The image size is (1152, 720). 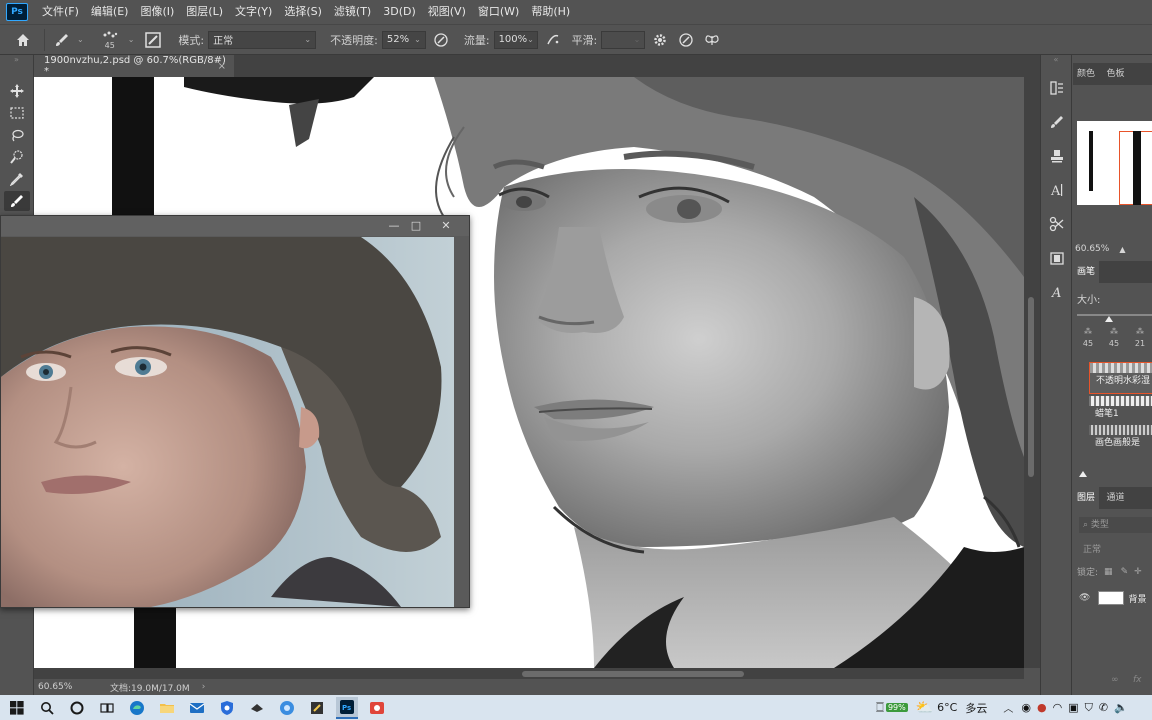 I want to click on wechat-icon: ✆, so click(x=1103, y=707).